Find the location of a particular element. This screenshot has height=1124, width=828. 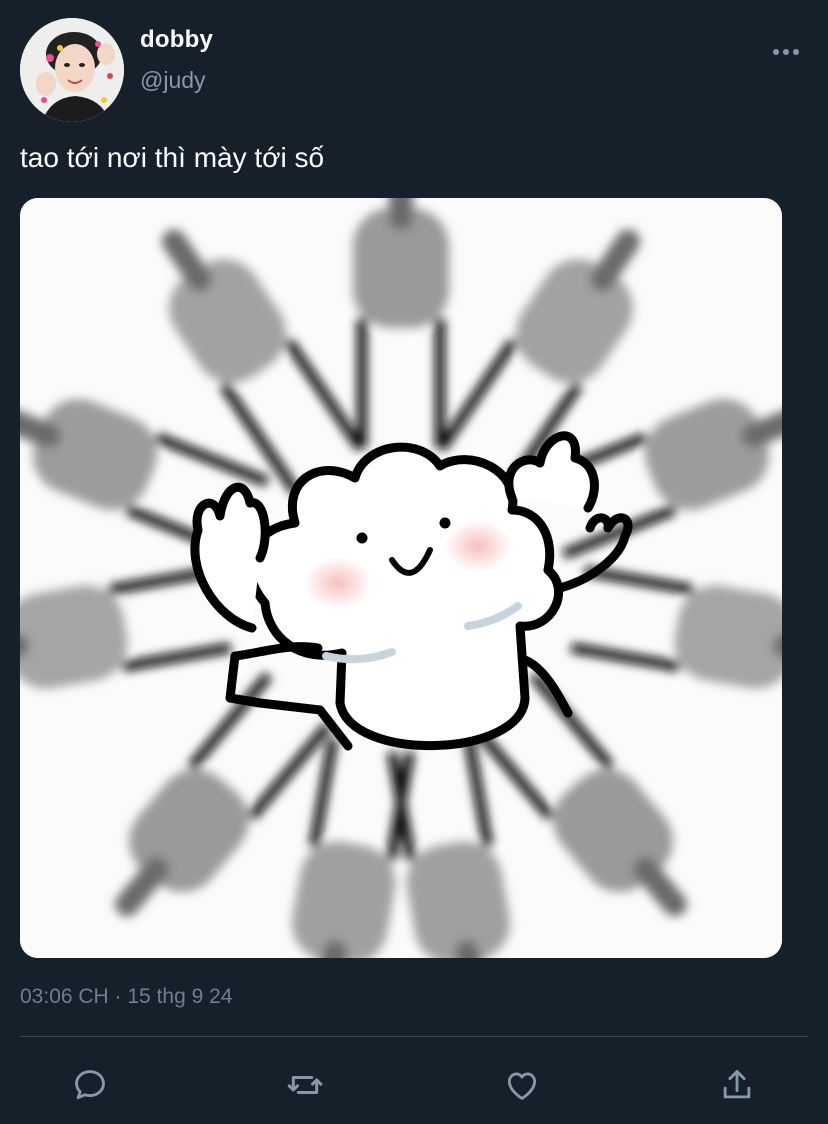

share-icon is located at coordinates (737, 1084).